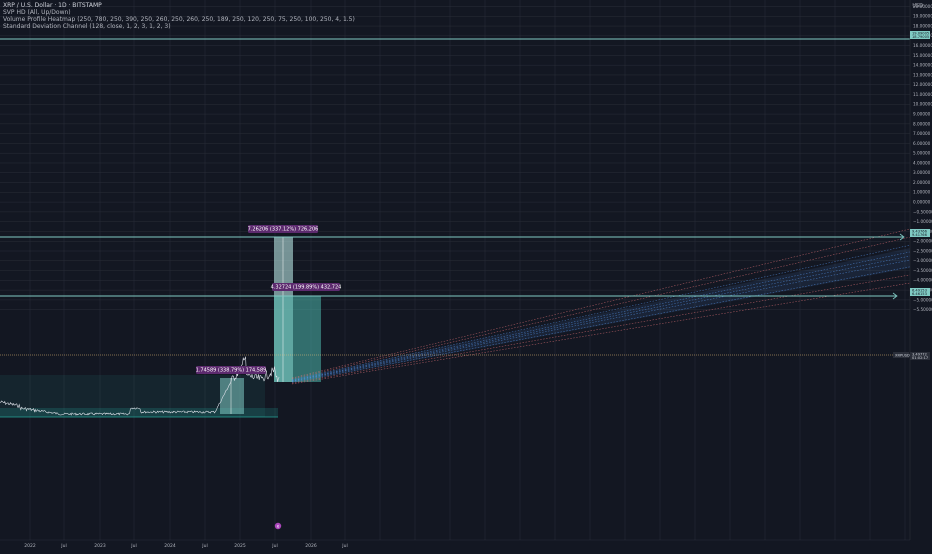  I want to click on price-axis-label: −2.00000, so click(922, 241).